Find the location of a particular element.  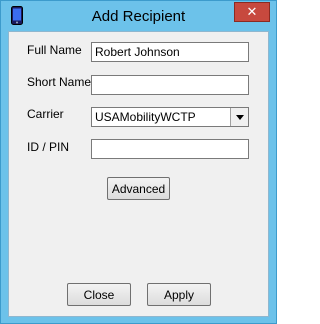

carrier-select: USAMobilityWCTP is located at coordinates (170, 117).